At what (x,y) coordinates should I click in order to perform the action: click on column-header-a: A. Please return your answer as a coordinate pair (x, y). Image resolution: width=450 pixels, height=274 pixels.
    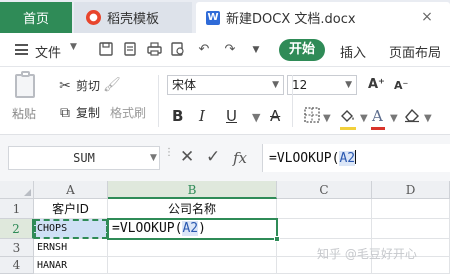
    Looking at the image, I should click on (71, 190).